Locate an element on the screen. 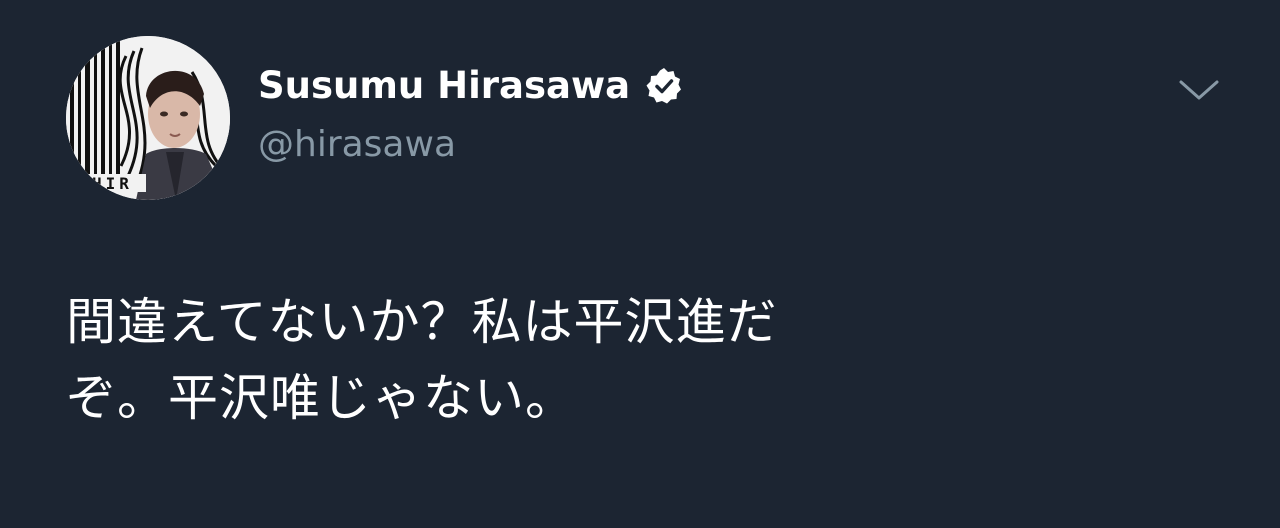 The width and height of the screenshot is (1280, 528). author-display-name: Susumu Hirasawa is located at coordinates (471, 86).